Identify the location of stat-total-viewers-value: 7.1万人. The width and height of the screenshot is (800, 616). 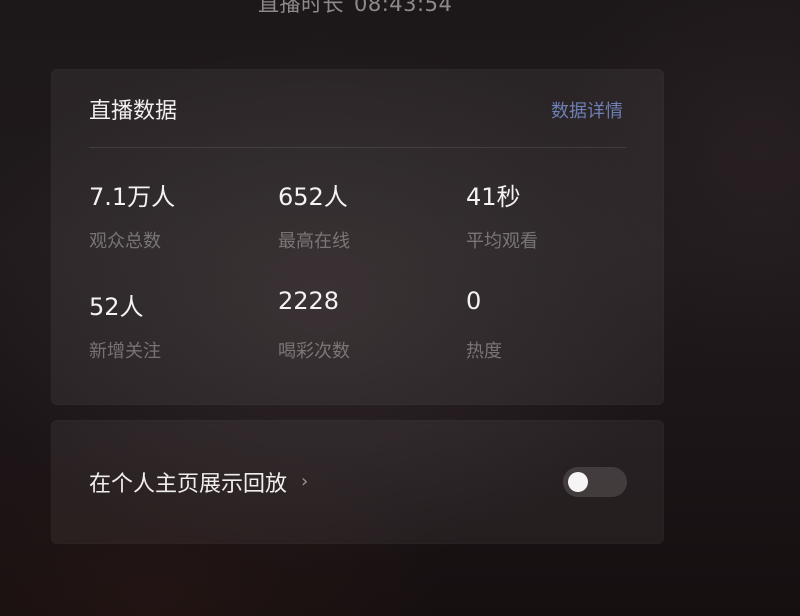
(132, 197).